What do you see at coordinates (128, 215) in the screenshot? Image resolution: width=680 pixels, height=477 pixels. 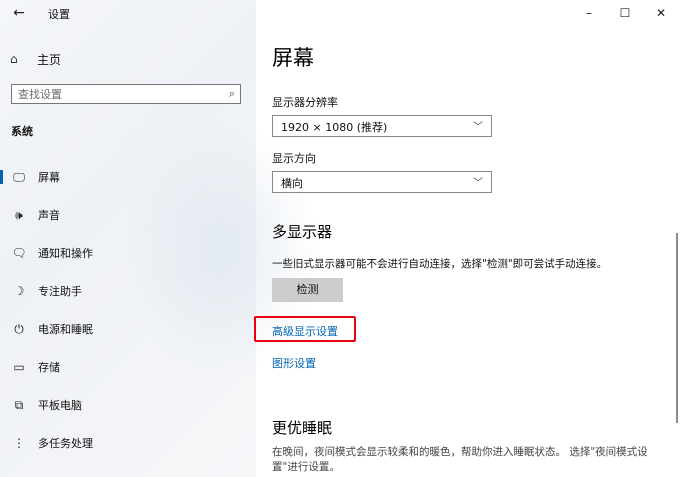 I see `sidebar-item-sound: 🕪 声音` at bounding box center [128, 215].